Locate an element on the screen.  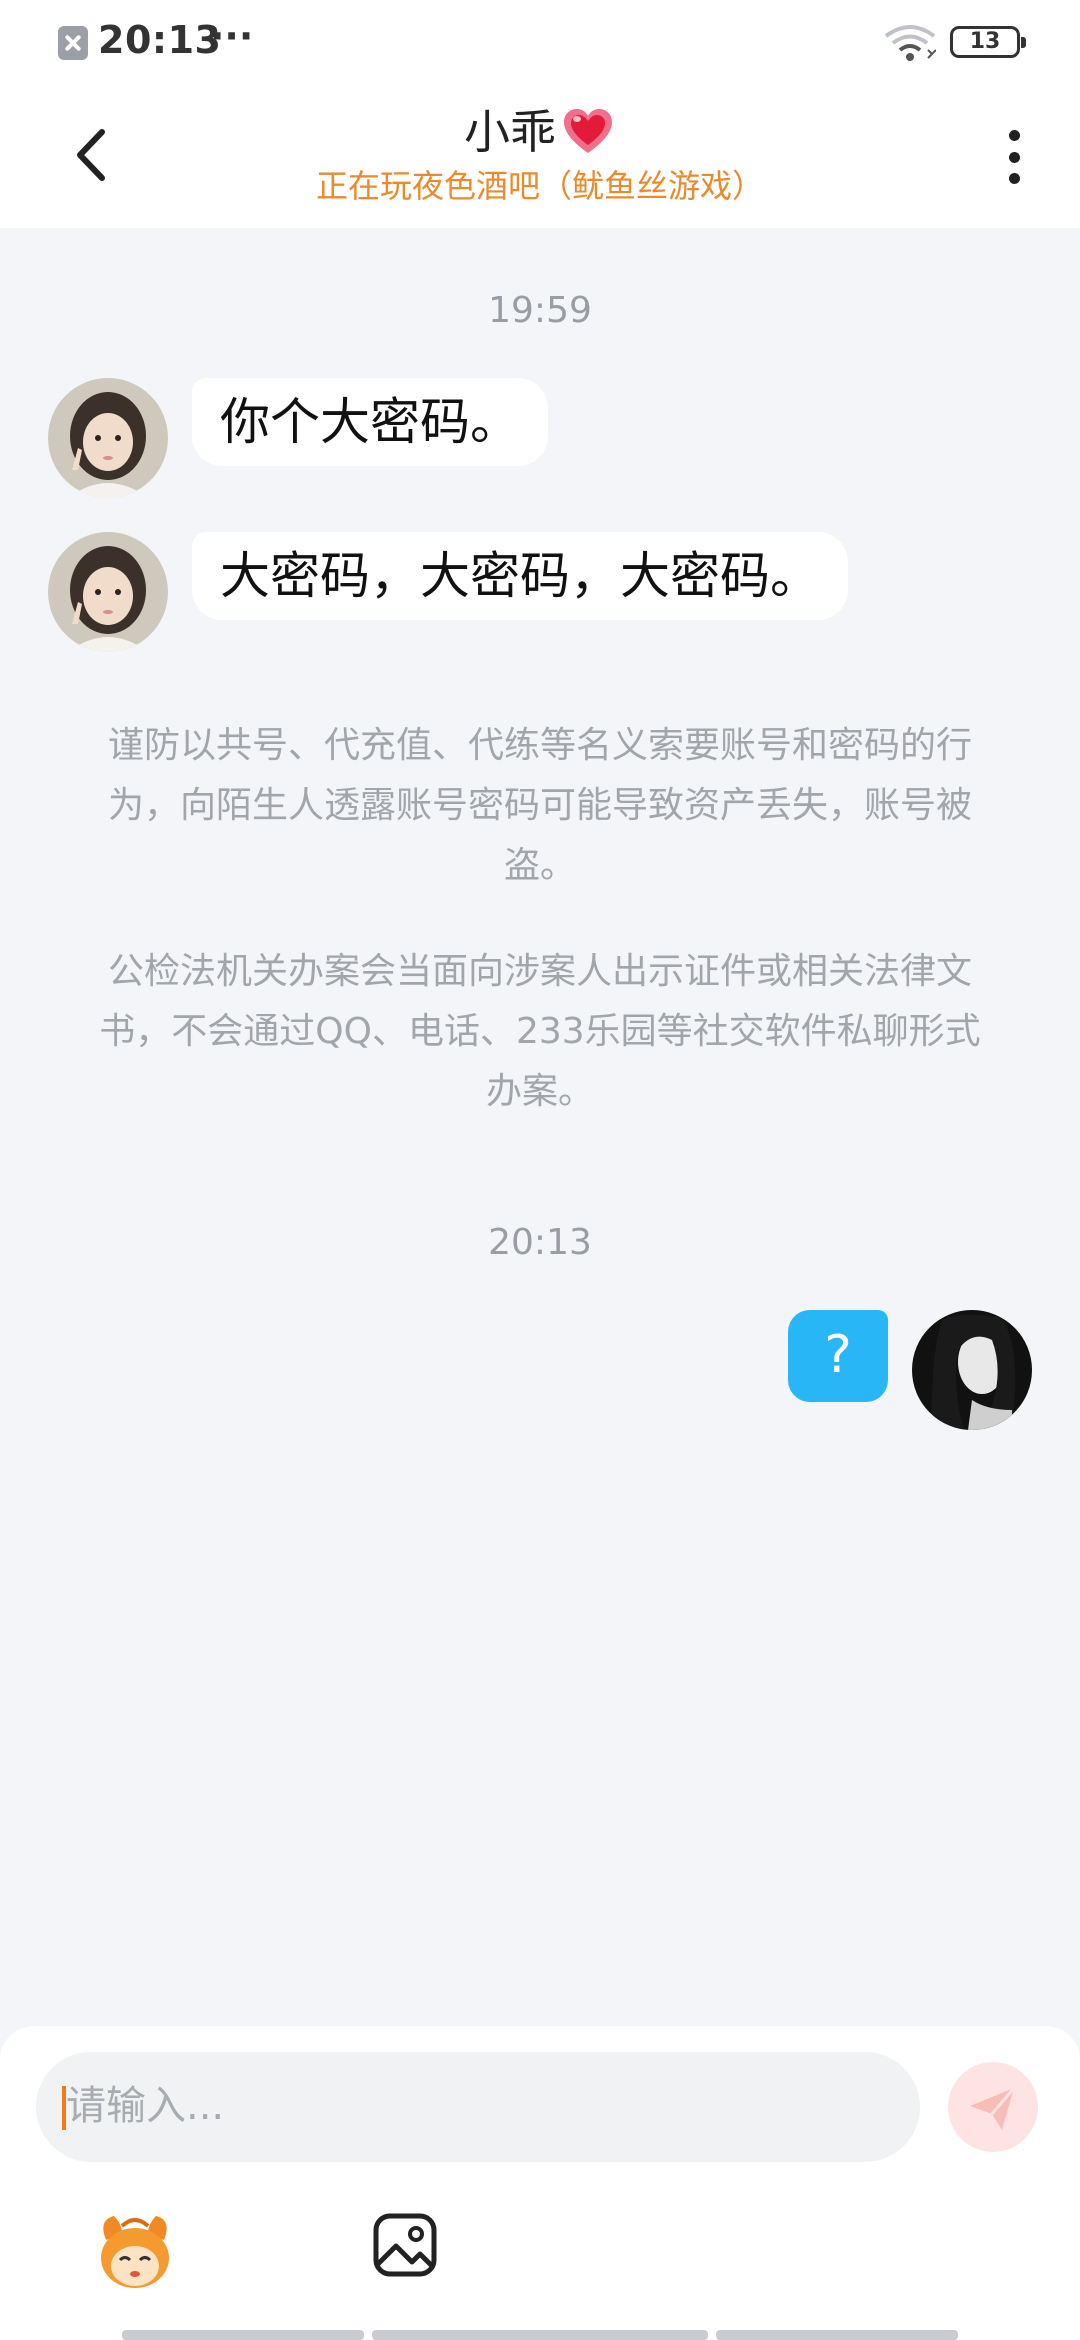
more-options-button is located at coordinates (1014, 157).